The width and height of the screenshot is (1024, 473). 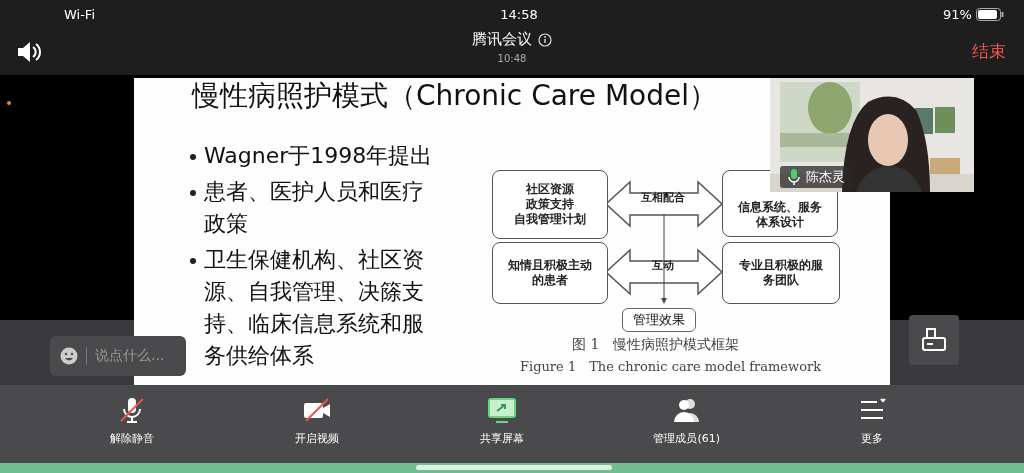 I want to click on layout-icon, so click(x=934, y=340).